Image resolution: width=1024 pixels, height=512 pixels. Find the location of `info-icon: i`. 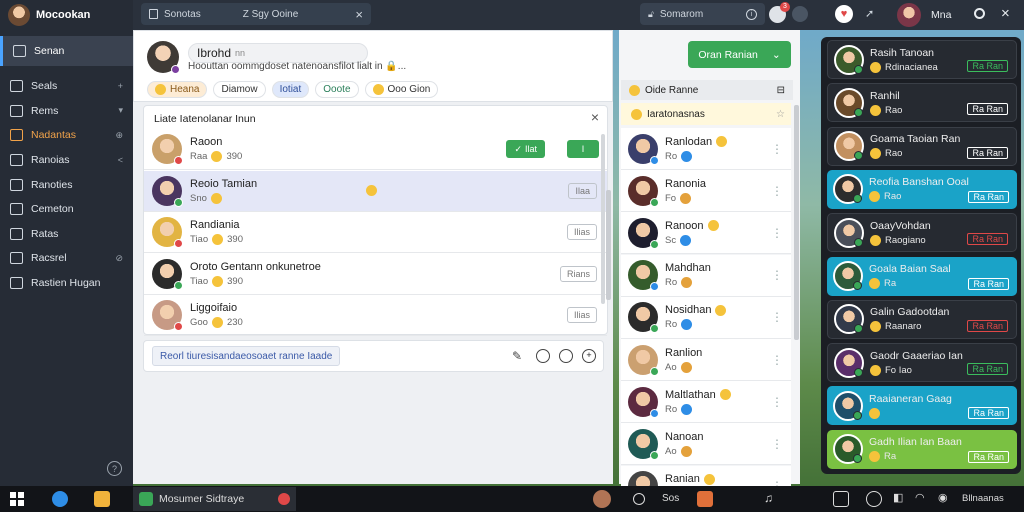

info-icon: i is located at coordinates (751, 14).